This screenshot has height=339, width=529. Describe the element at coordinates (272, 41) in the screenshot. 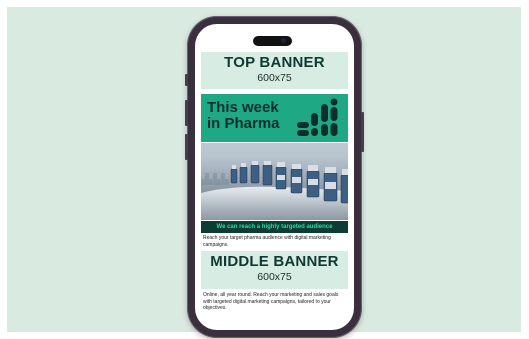

I see `dynamic-island` at that location.